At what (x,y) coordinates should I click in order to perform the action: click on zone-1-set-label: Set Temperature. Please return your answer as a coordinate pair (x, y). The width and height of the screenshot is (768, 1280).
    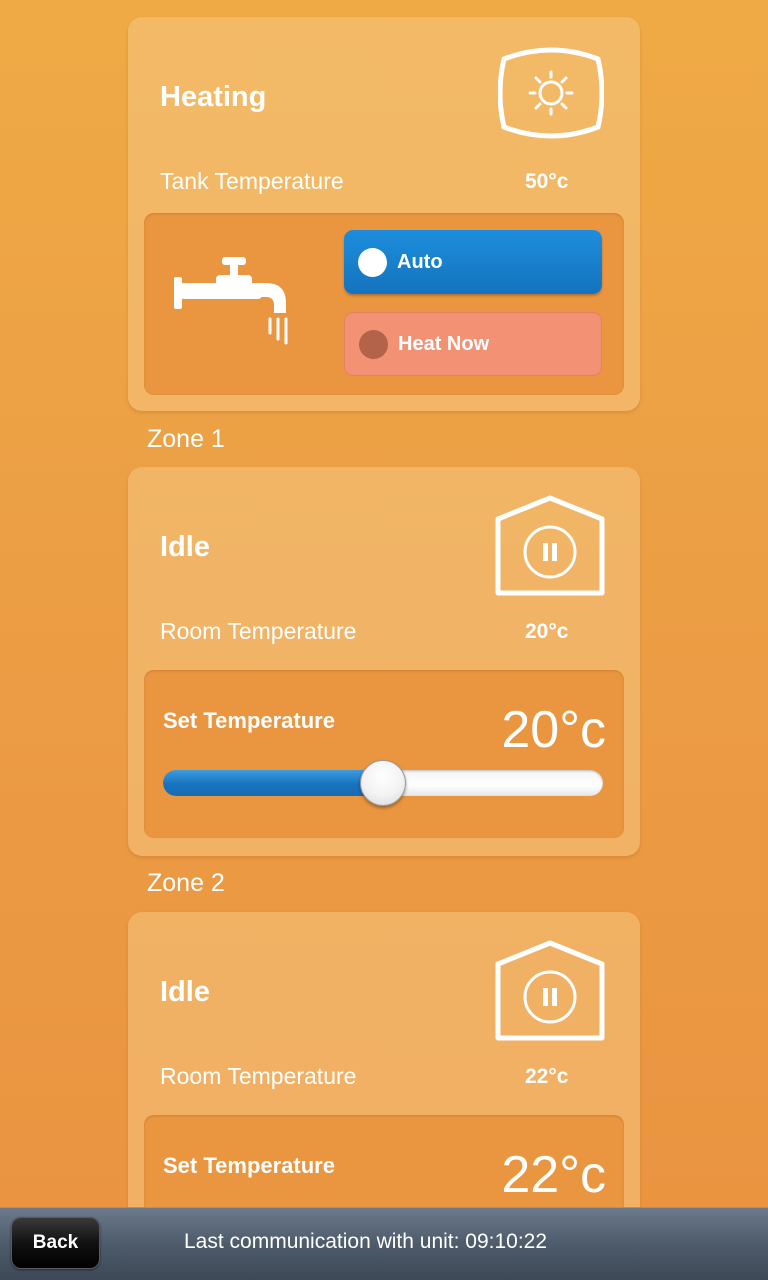
    Looking at the image, I should click on (249, 720).